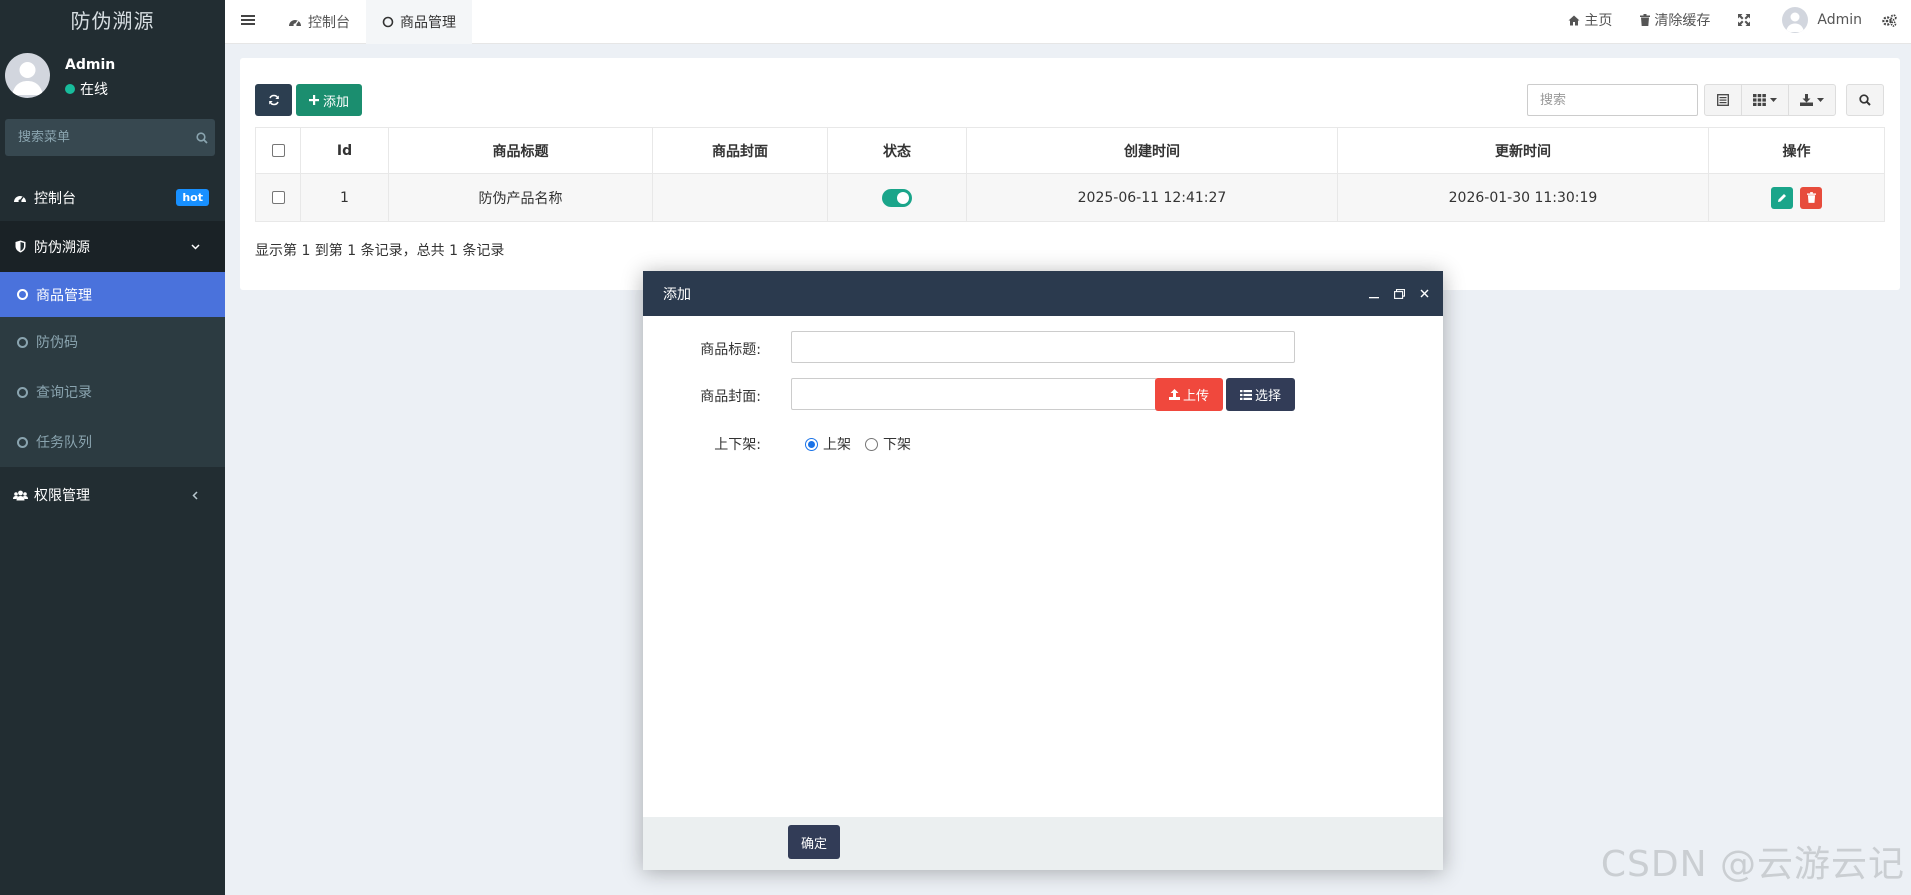 Image resolution: width=1911 pixels, height=895 pixels. Describe the element at coordinates (897, 197) in the screenshot. I see `status-toggle` at that location.